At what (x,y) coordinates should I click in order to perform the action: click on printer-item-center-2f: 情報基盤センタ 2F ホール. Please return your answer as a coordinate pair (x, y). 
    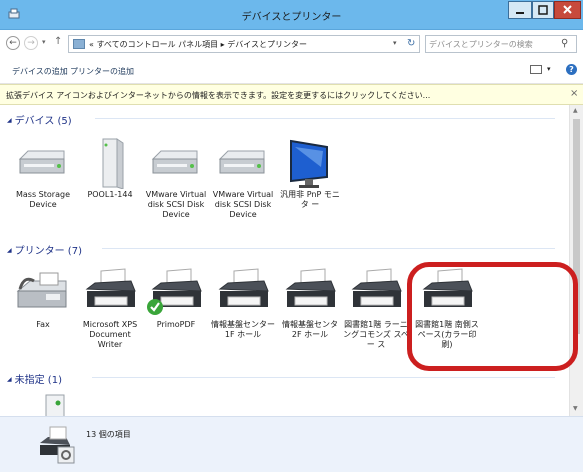
    Looking at the image, I should click on (310, 303).